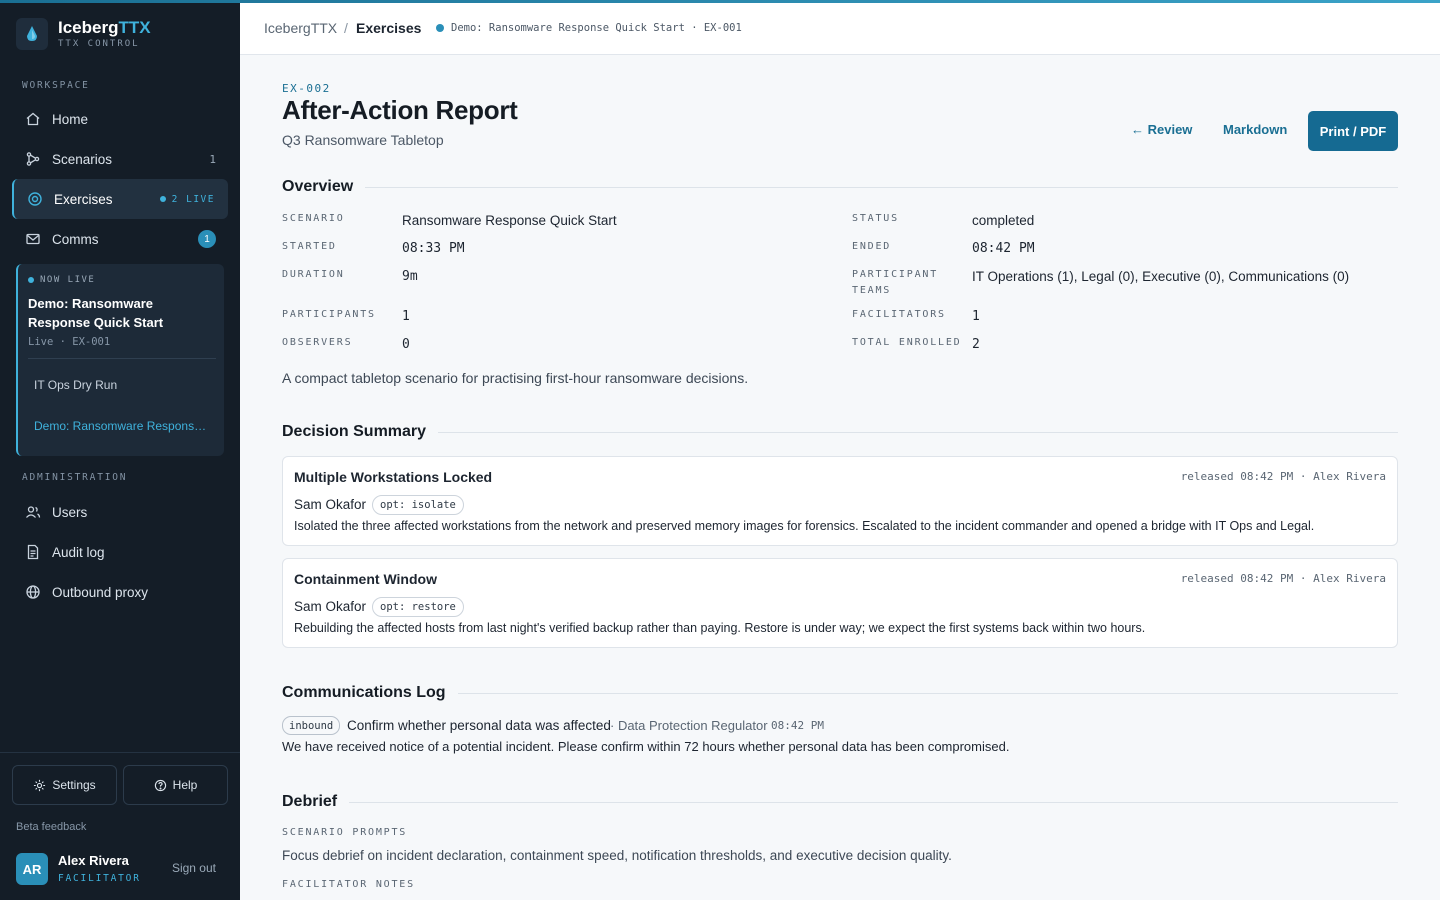 The width and height of the screenshot is (1440, 900). What do you see at coordinates (720, 1) in the screenshot?
I see `top-accent-line` at bounding box center [720, 1].